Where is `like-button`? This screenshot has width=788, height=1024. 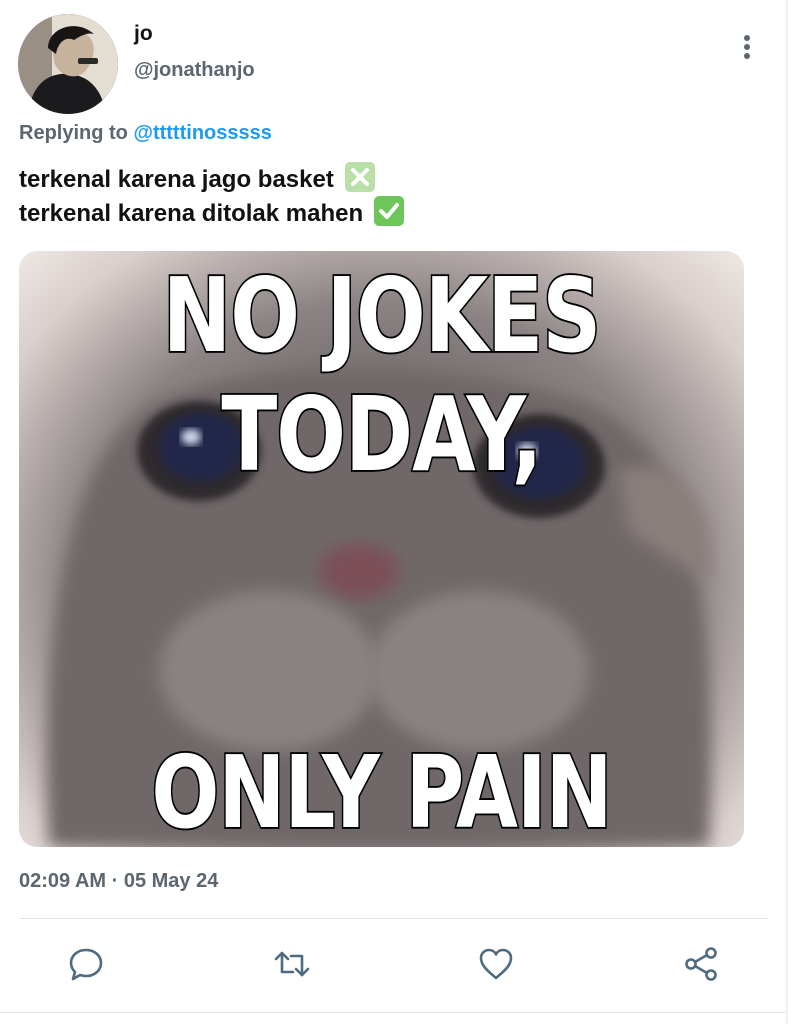
like-button is located at coordinates (496, 964).